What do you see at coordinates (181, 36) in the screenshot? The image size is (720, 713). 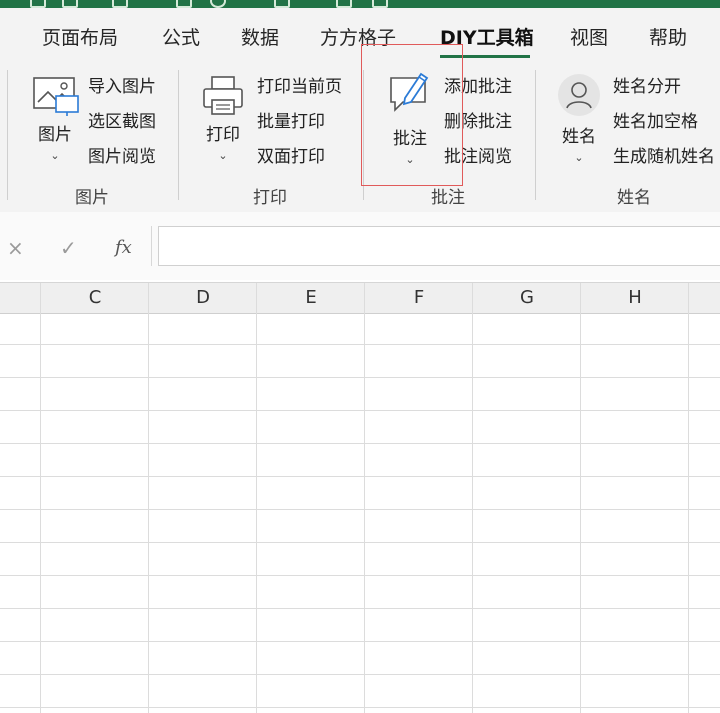 I see `tab-formulas: 公式` at bounding box center [181, 36].